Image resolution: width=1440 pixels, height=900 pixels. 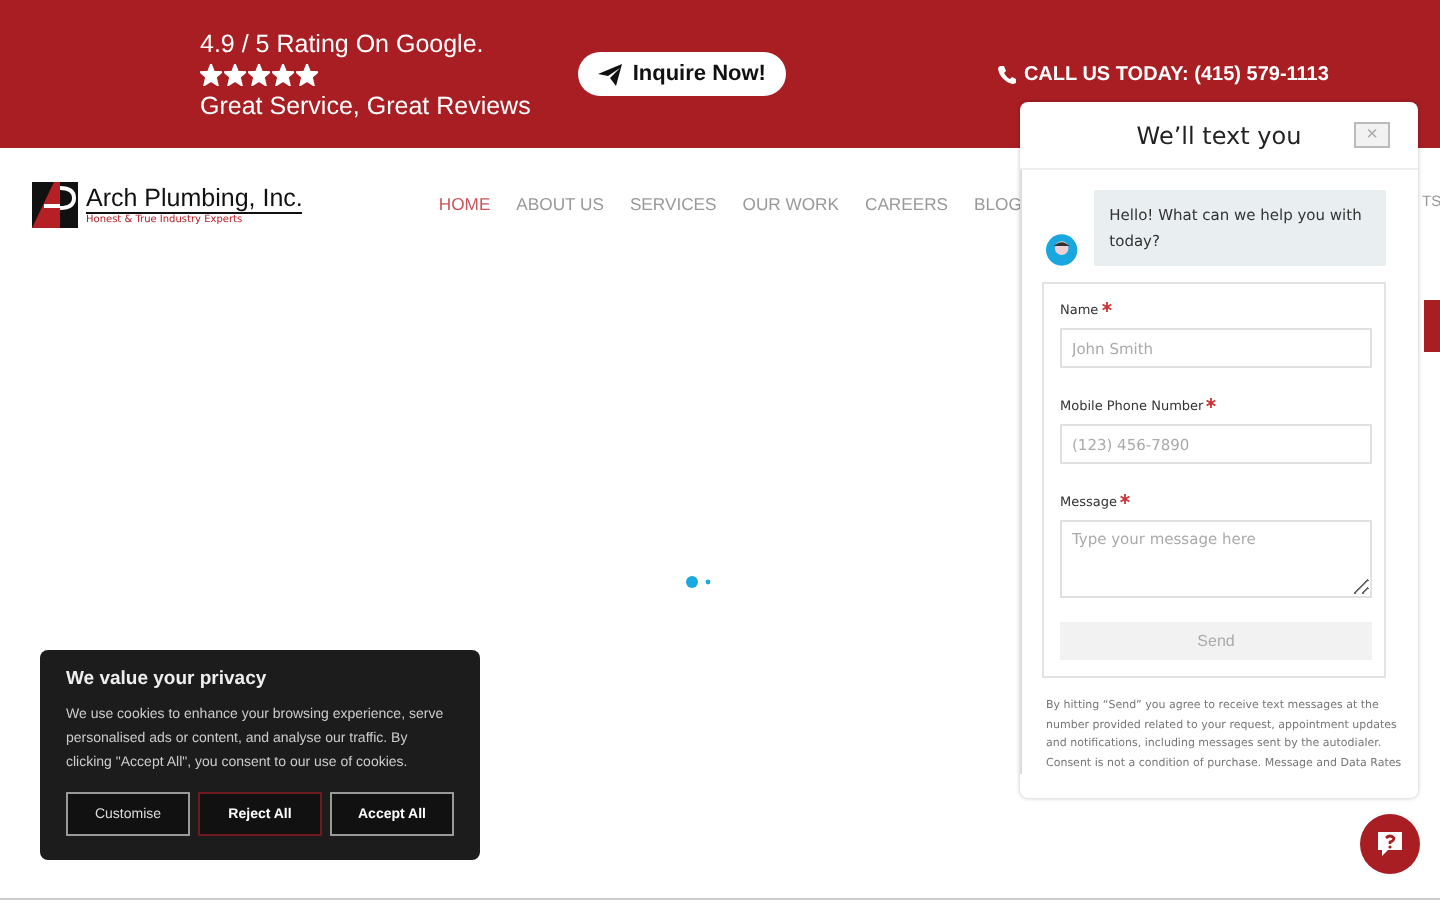 I want to click on close-button: ×, so click(x=1372, y=135).